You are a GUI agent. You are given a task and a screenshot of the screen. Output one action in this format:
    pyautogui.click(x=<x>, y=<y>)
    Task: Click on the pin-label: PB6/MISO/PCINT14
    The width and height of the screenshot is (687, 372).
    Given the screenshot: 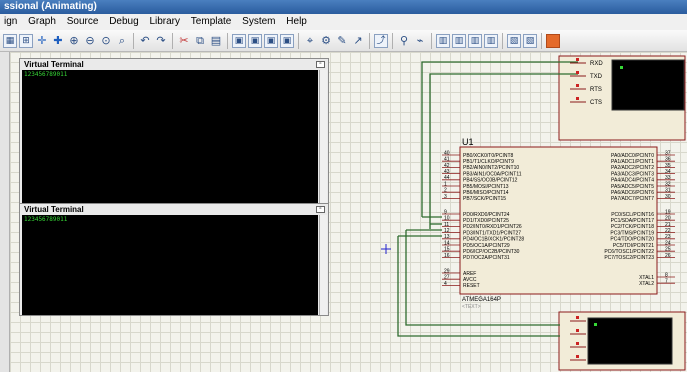 What is the action you would take?
    pyautogui.click(x=486, y=193)
    